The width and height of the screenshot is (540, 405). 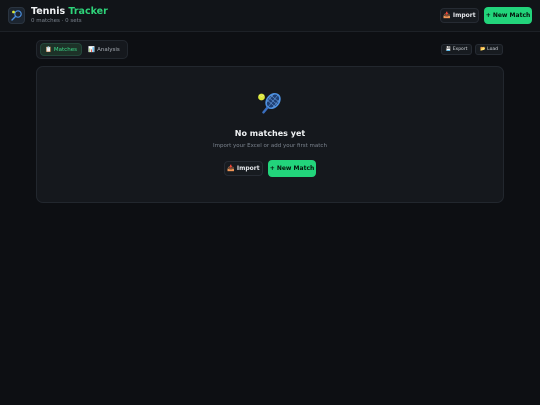 I want to click on empty-new-match-button: + New Match, so click(x=292, y=168).